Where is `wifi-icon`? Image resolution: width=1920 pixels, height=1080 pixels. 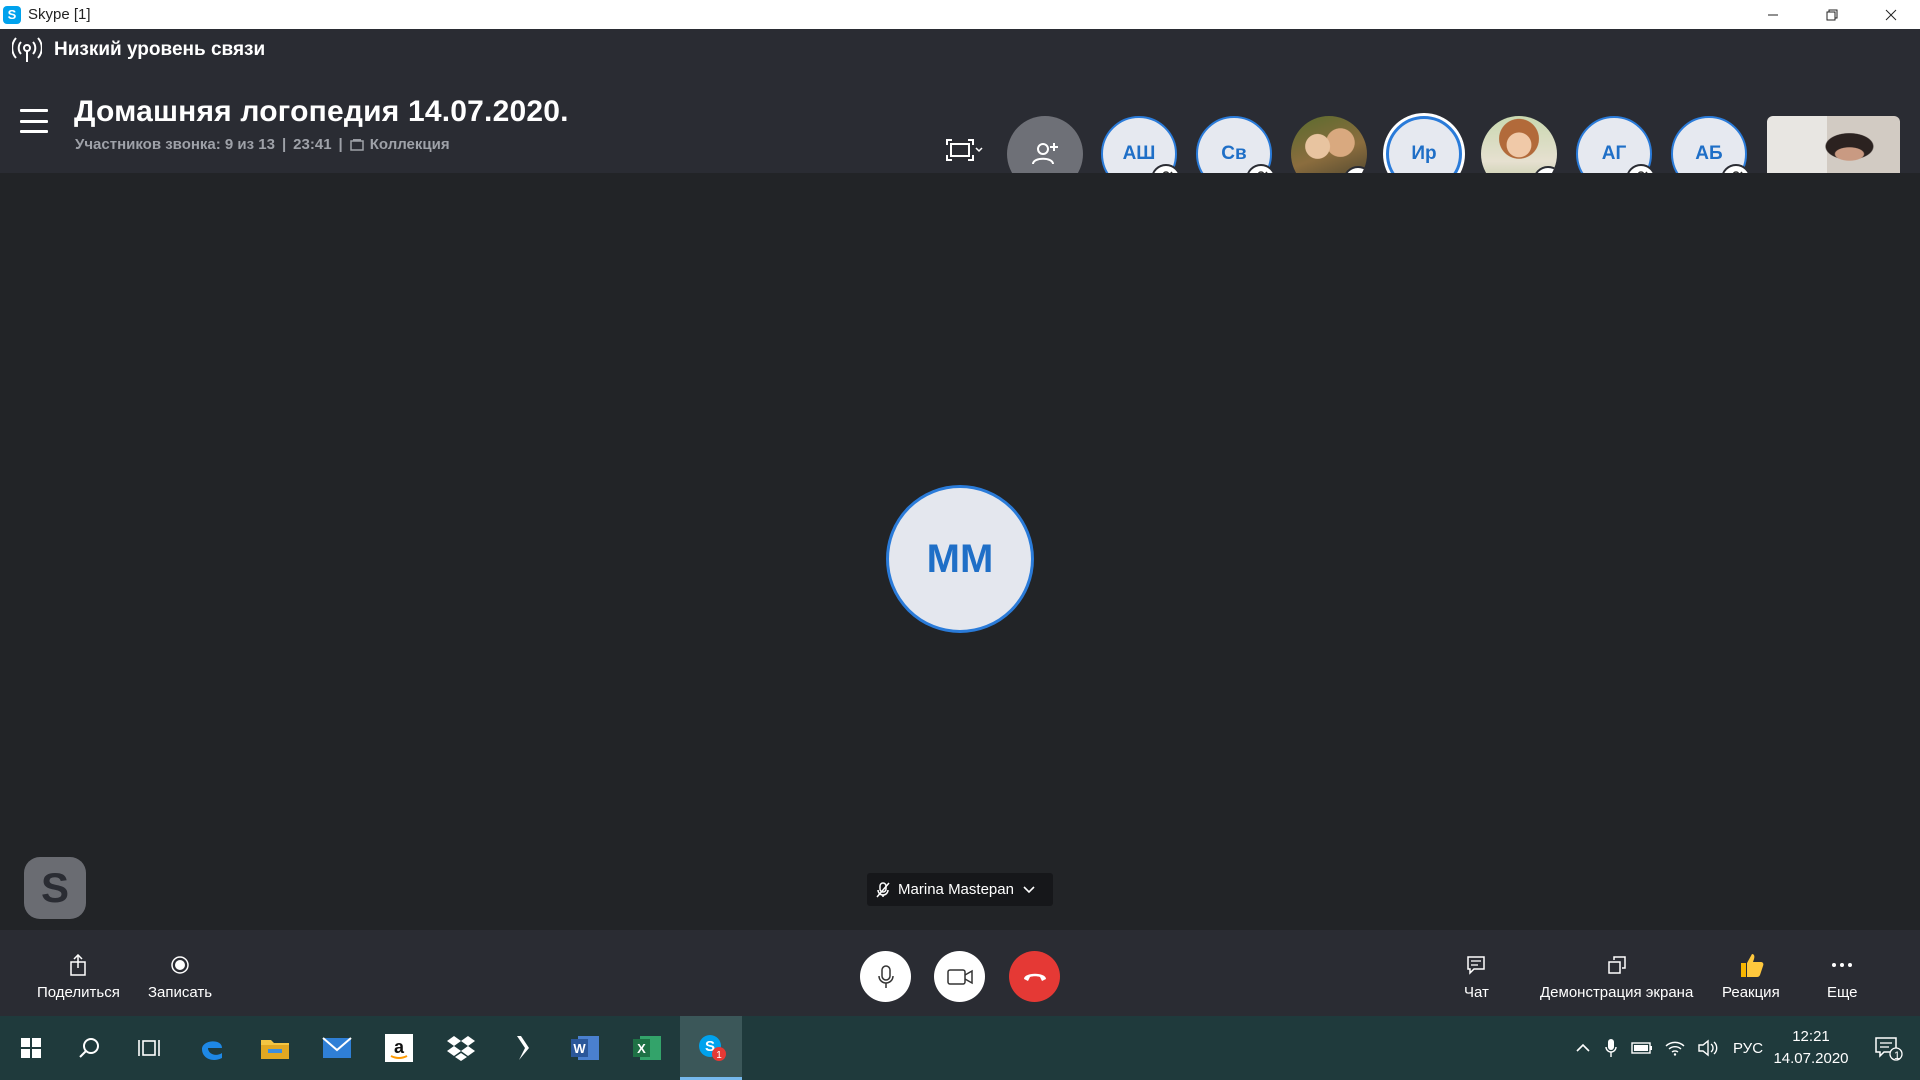
wifi-icon is located at coordinates (1675, 1048).